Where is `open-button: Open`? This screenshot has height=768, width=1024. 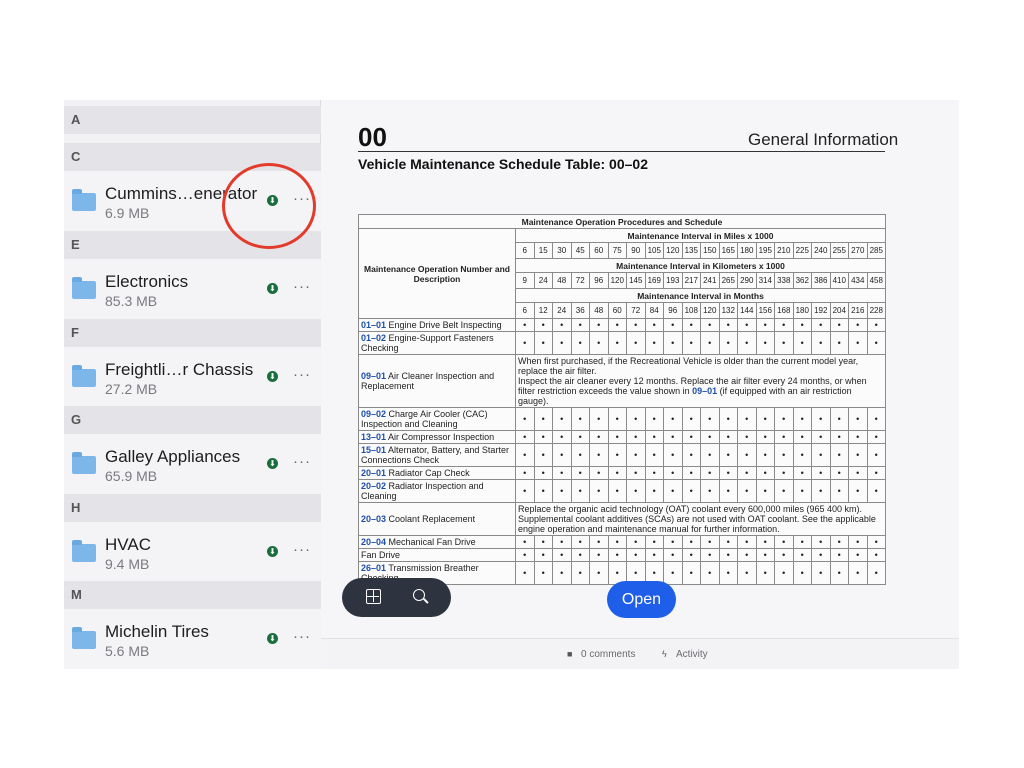 open-button: Open is located at coordinates (641, 599).